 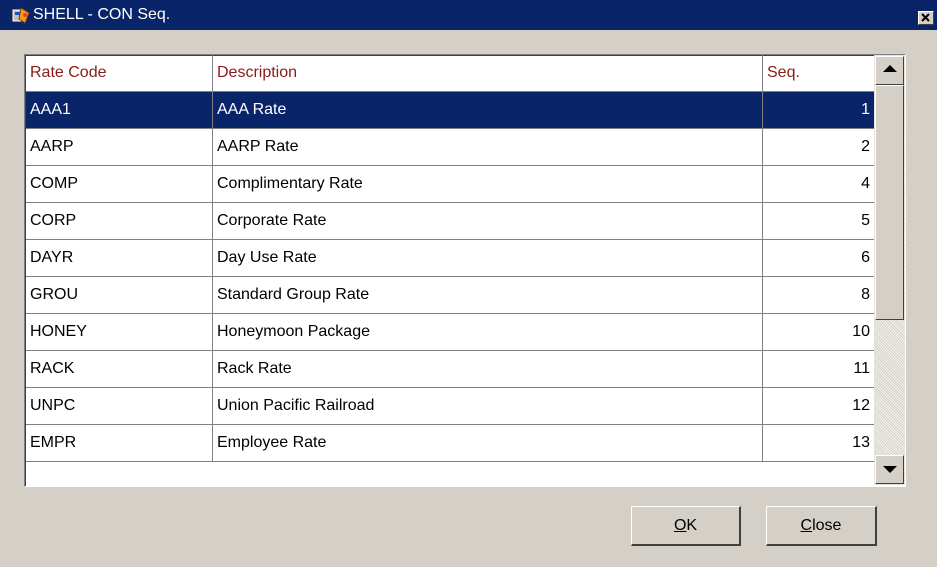 What do you see at coordinates (119, 332) in the screenshot?
I see `rate-code-cell: HONEY` at bounding box center [119, 332].